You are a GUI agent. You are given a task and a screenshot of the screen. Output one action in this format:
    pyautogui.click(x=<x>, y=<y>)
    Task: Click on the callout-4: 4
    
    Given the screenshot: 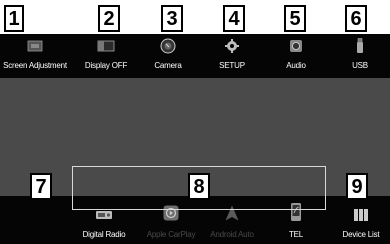 What is the action you would take?
    pyautogui.click(x=234, y=18)
    